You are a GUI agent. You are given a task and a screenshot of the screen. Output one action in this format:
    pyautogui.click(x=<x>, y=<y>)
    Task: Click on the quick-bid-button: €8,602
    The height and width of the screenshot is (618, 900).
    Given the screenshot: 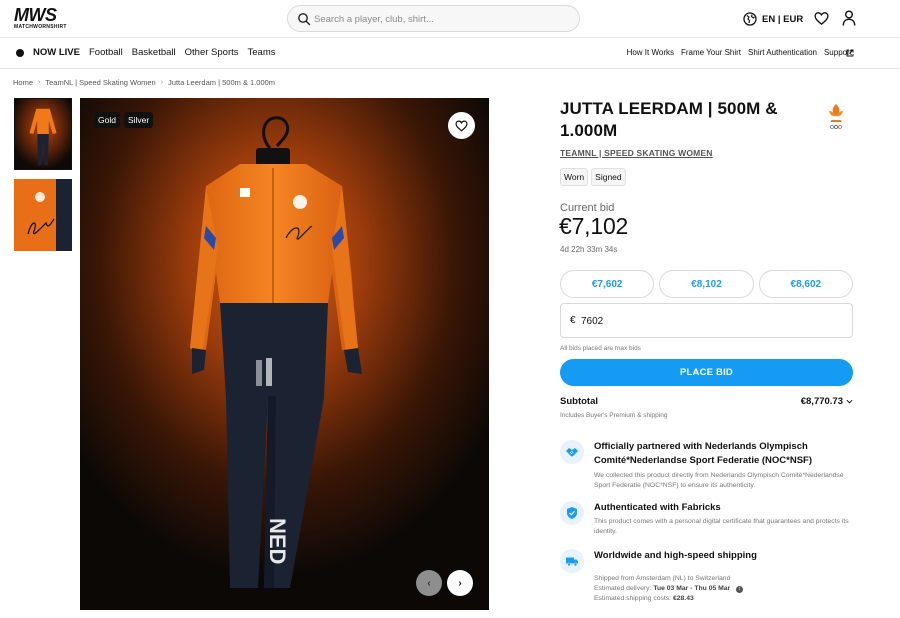 What is the action you would take?
    pyautogui.click(x=805, y=284)
    